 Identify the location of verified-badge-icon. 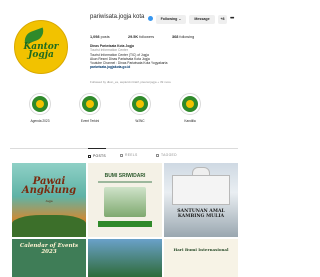
(150, 18).